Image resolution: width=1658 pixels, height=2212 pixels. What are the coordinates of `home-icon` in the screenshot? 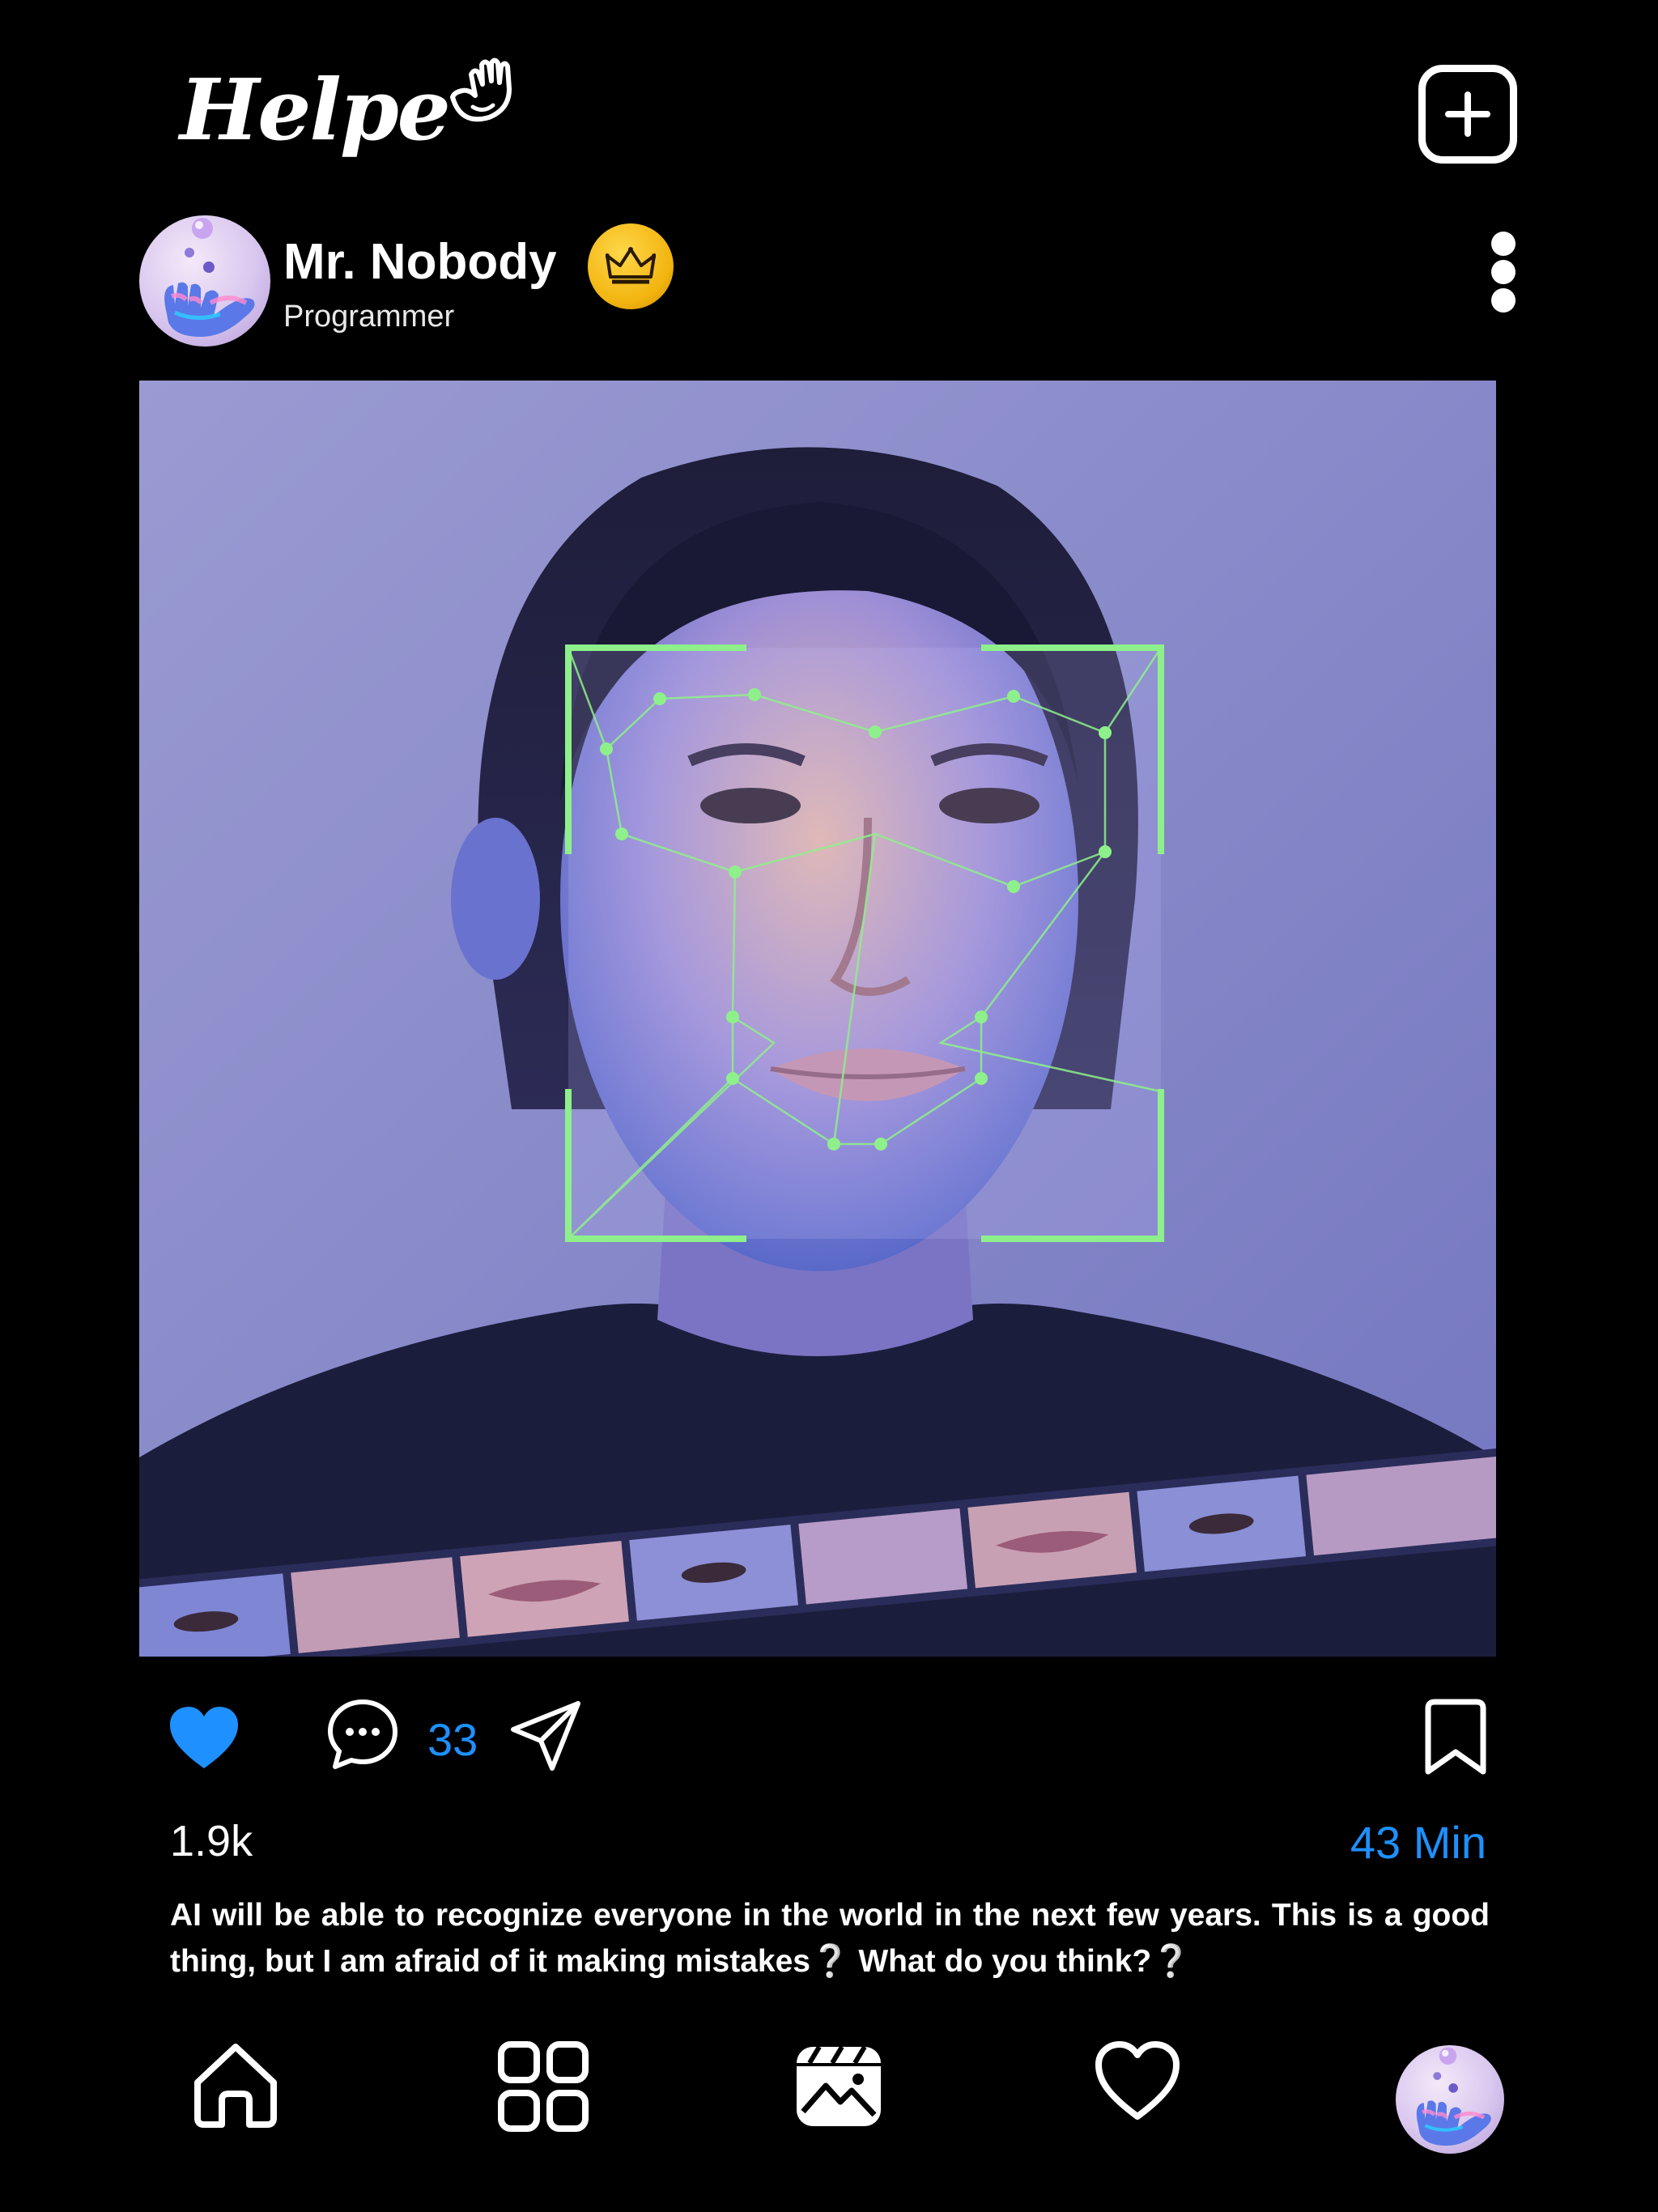 It's located at (235, 2086).